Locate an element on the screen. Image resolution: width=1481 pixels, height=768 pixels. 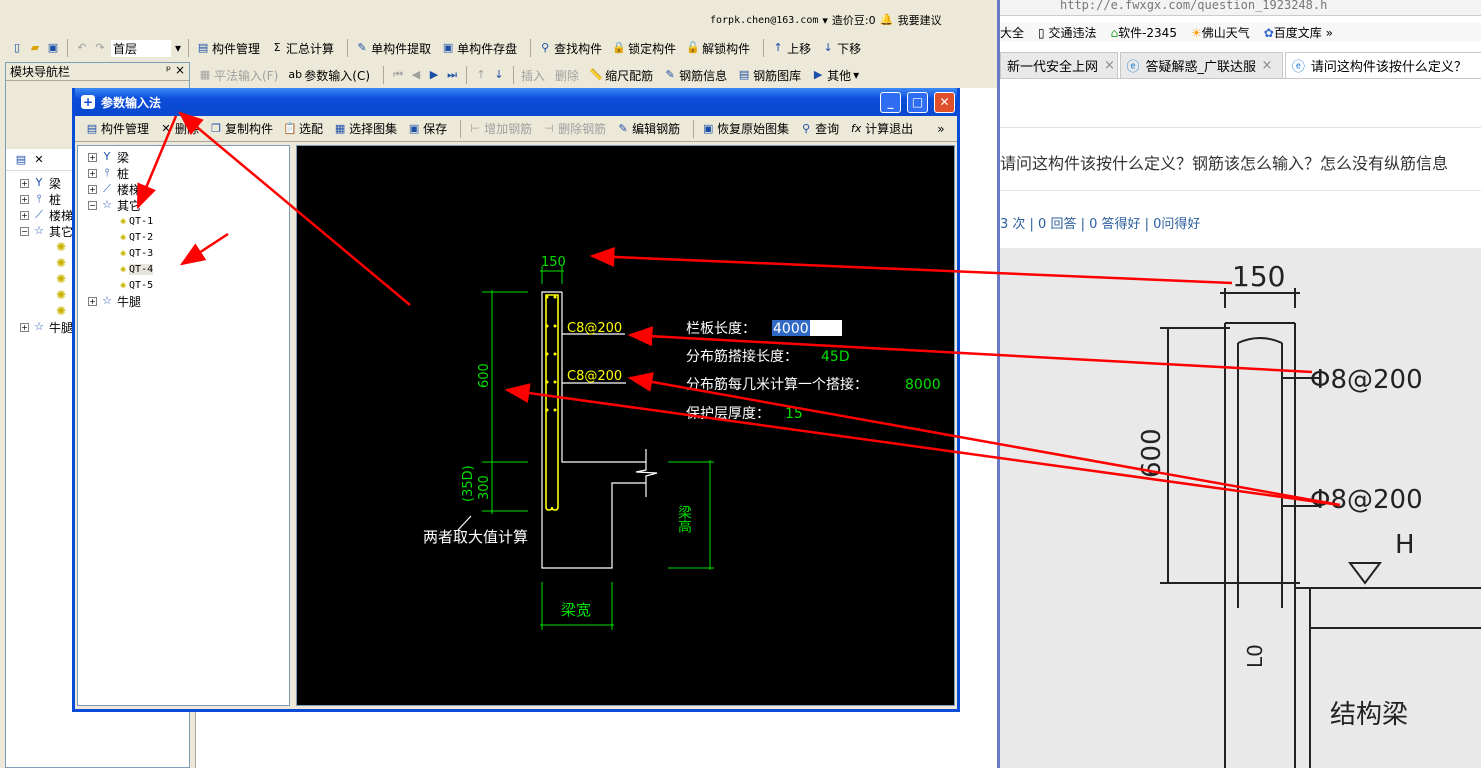
arrow-title is located at coordinates (294, 208).